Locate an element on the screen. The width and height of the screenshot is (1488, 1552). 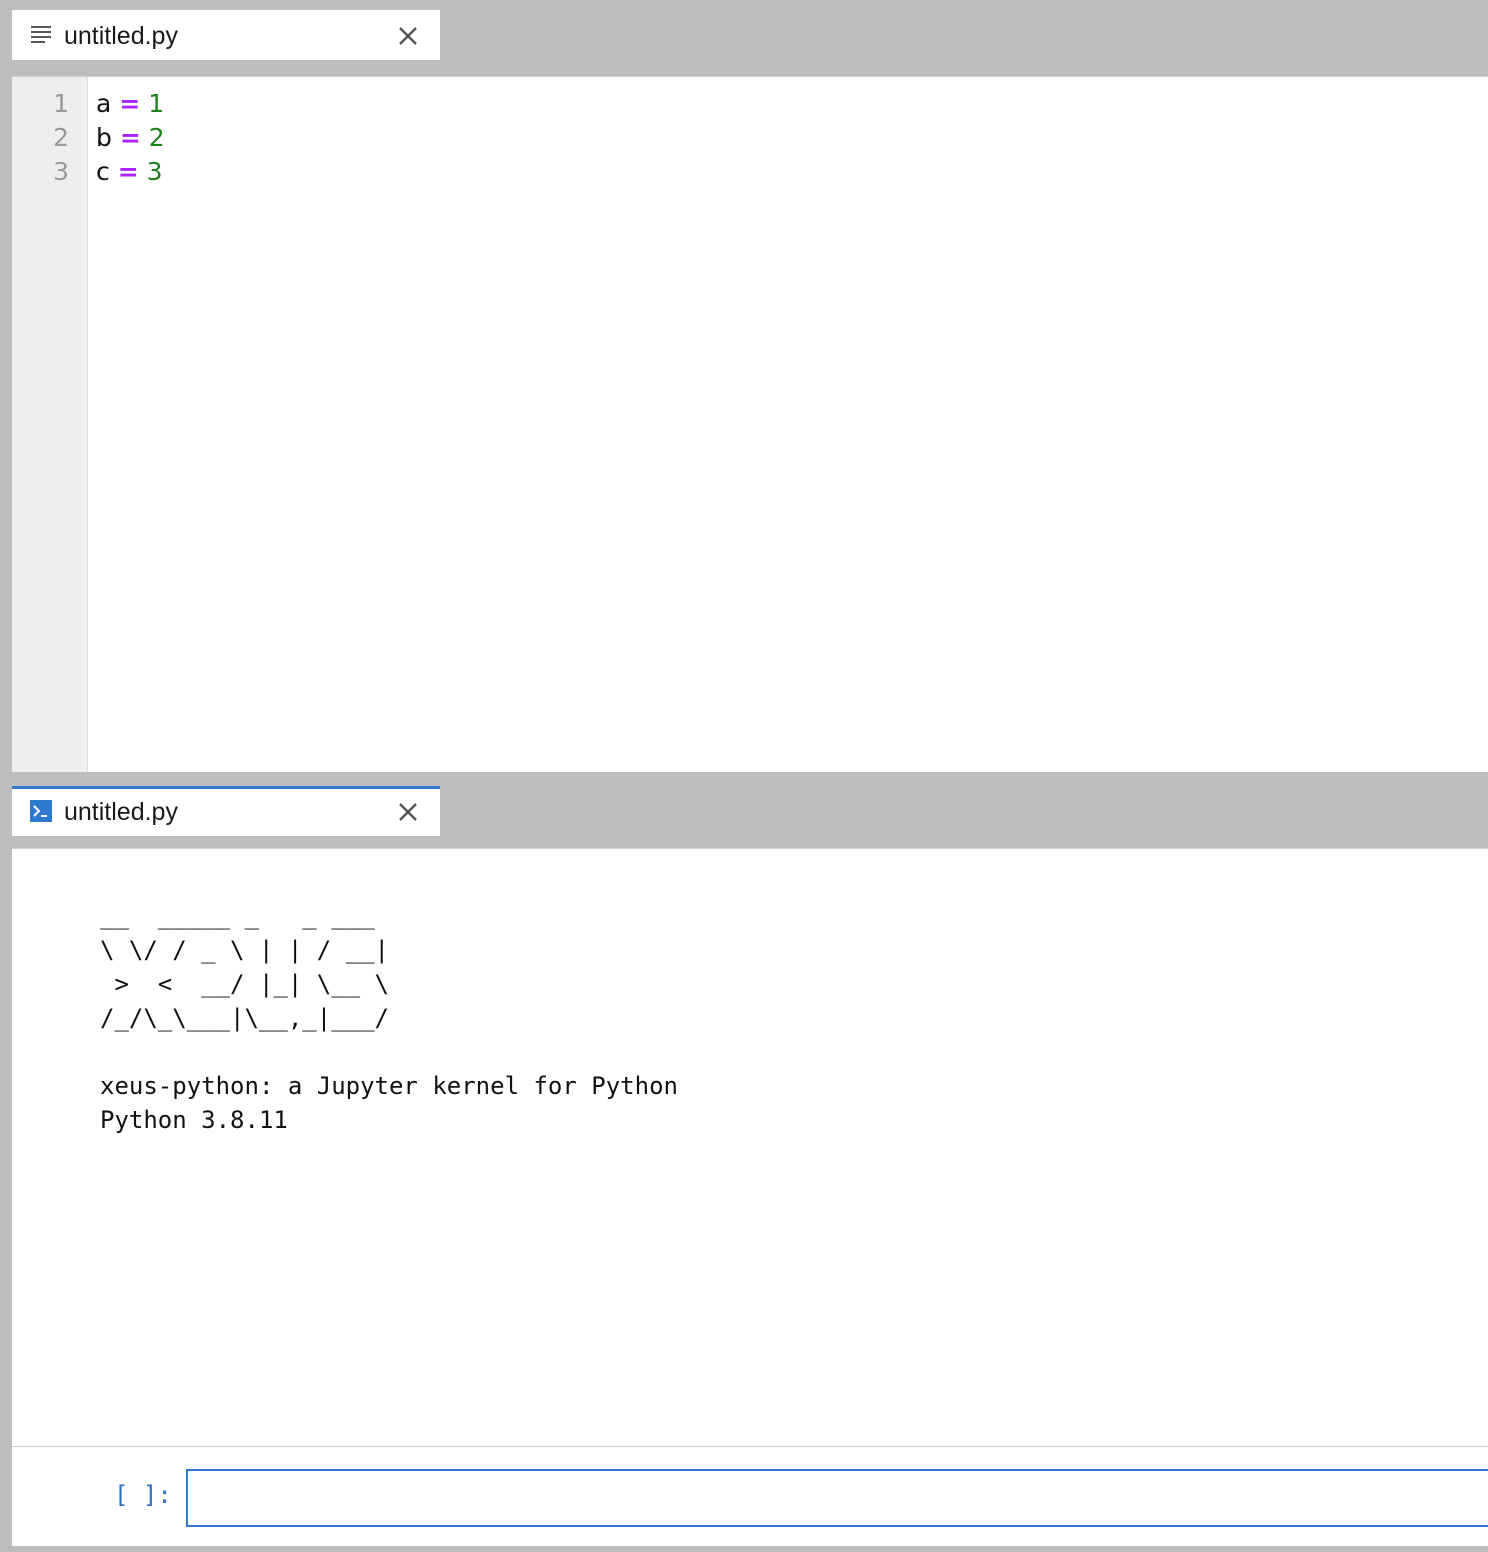
editor-tab-label: untitled.py is located at coordinates (121, 36).